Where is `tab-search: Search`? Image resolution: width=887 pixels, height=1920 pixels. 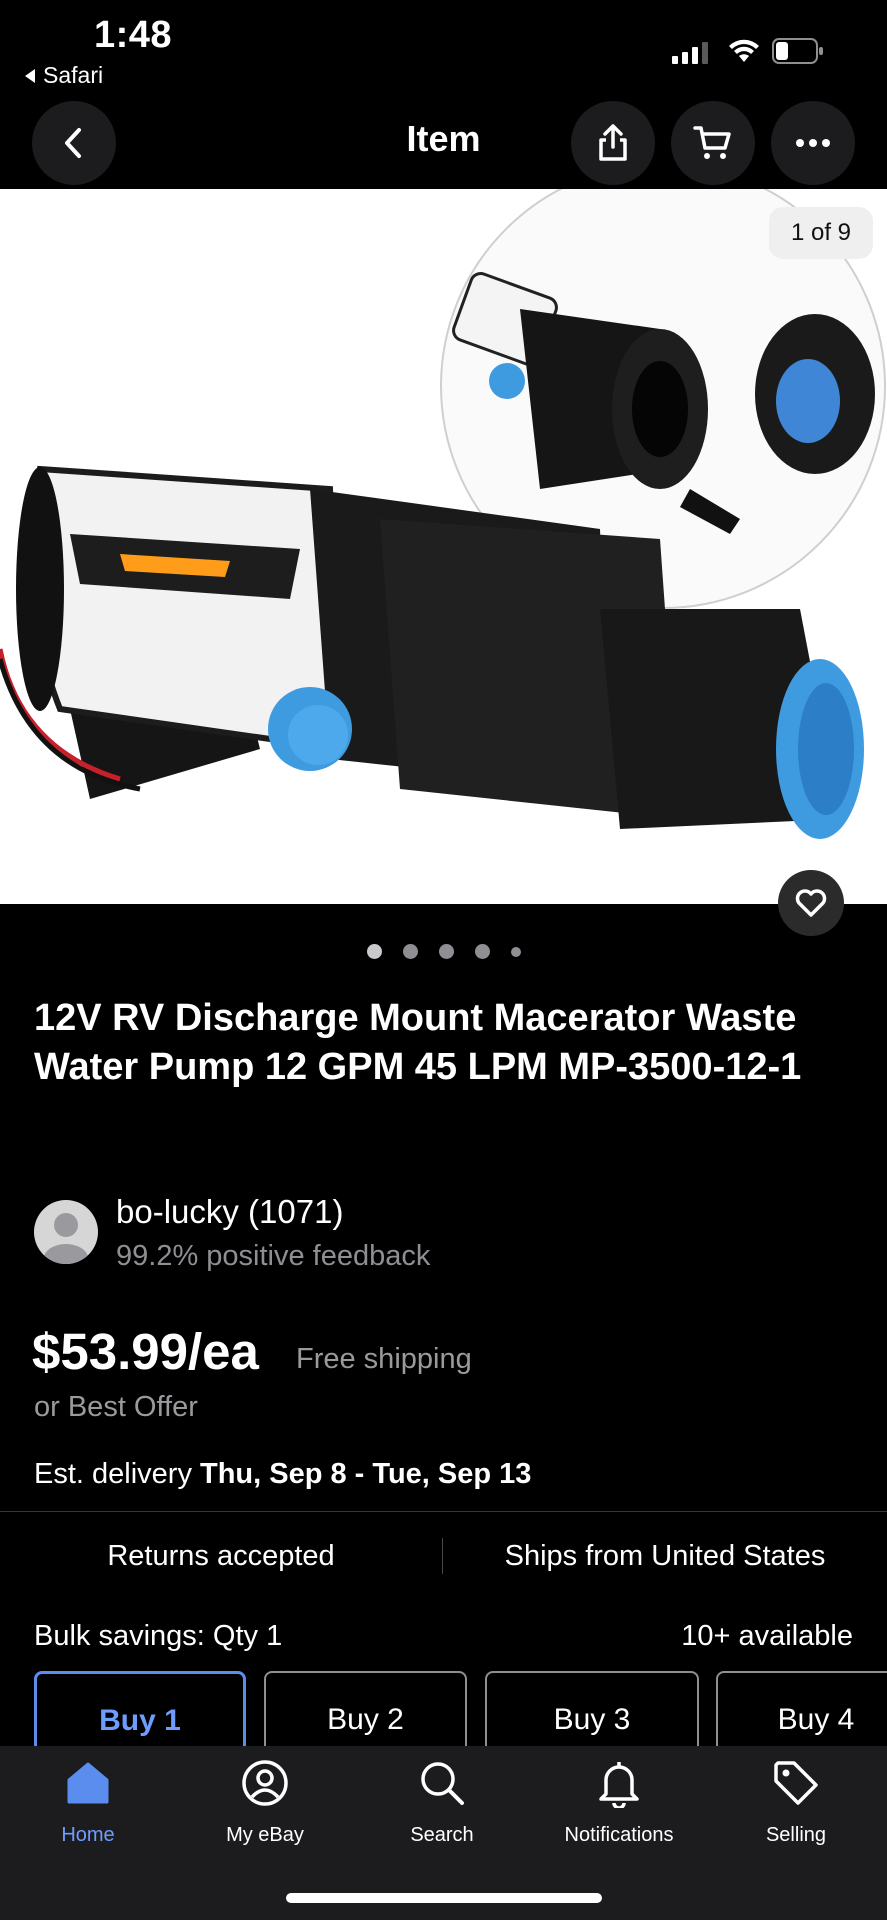
tab-search: Search is located at coordinates (442, 1802).